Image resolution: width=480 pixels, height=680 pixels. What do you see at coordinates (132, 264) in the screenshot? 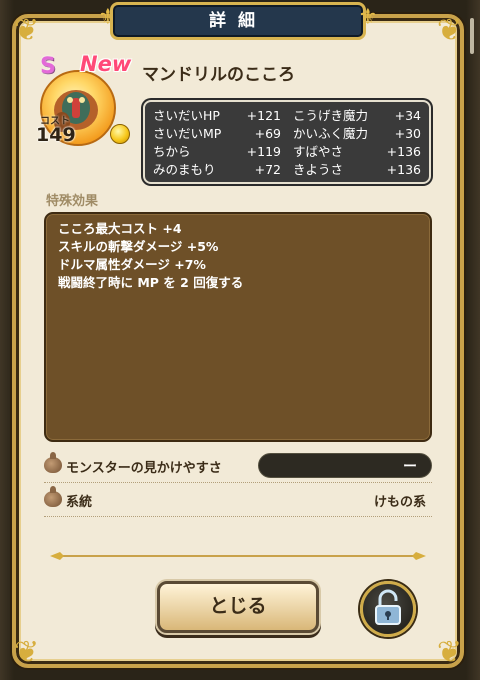
I see `effect-line: ドルマ属性ダメージ +7%` at bounding box center [132, 264].